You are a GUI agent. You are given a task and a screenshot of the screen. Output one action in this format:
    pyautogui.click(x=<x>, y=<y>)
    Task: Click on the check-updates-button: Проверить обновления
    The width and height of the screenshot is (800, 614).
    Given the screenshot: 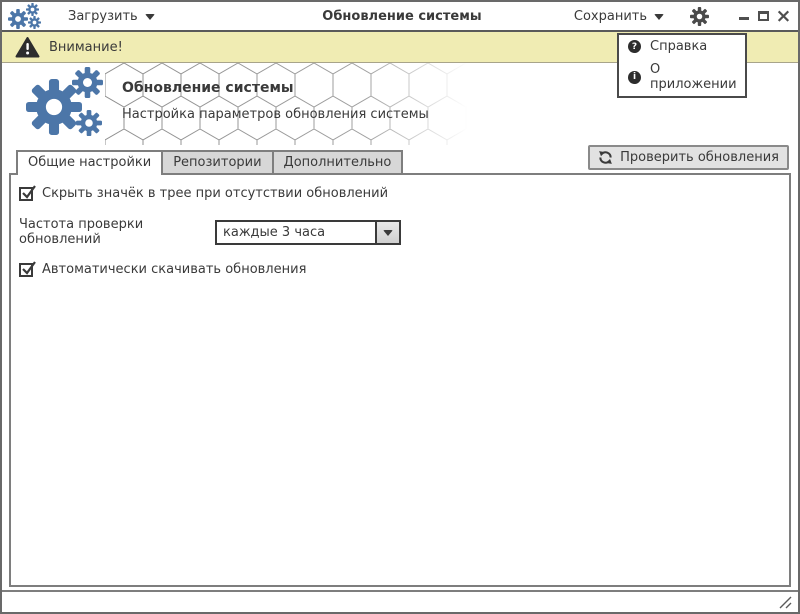 What is the action you would take?
    pyautogui.click(x=688, y=157)
    